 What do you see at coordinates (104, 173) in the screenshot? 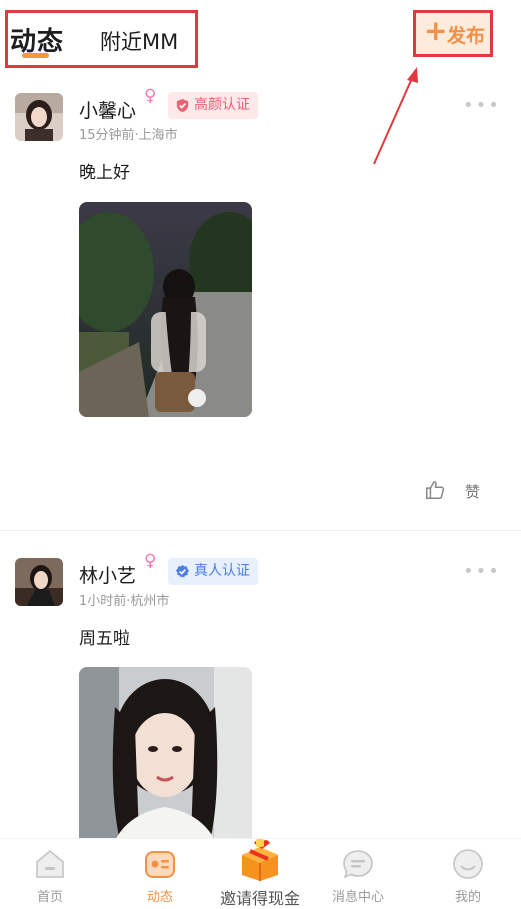
I see `post-text: 晚上好` at bounding box center [104, 173].